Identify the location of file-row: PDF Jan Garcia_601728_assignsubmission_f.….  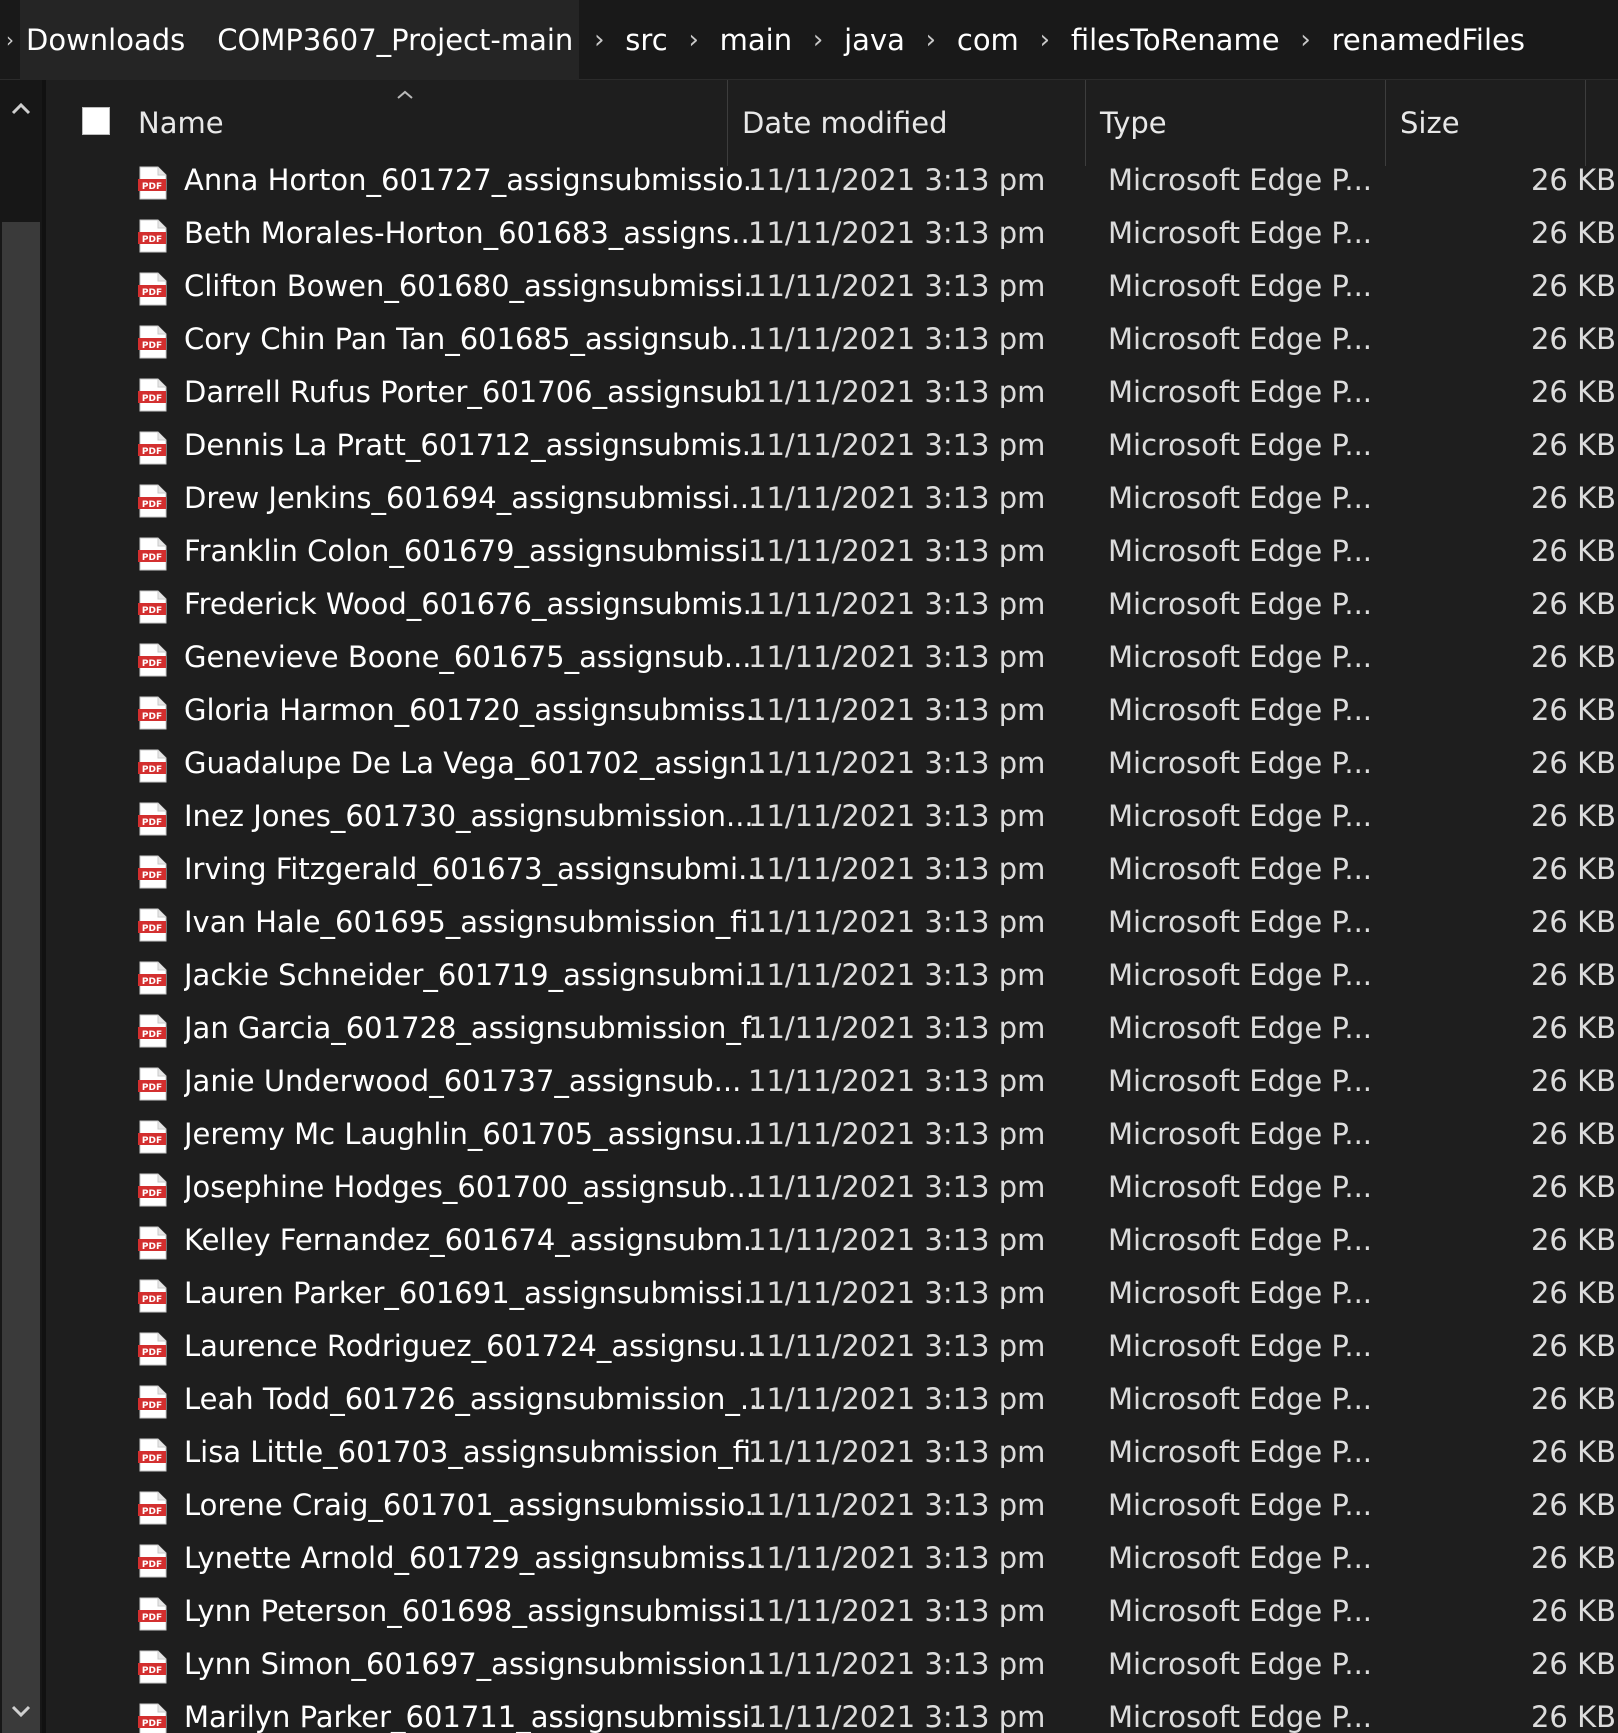
(832, 1028).